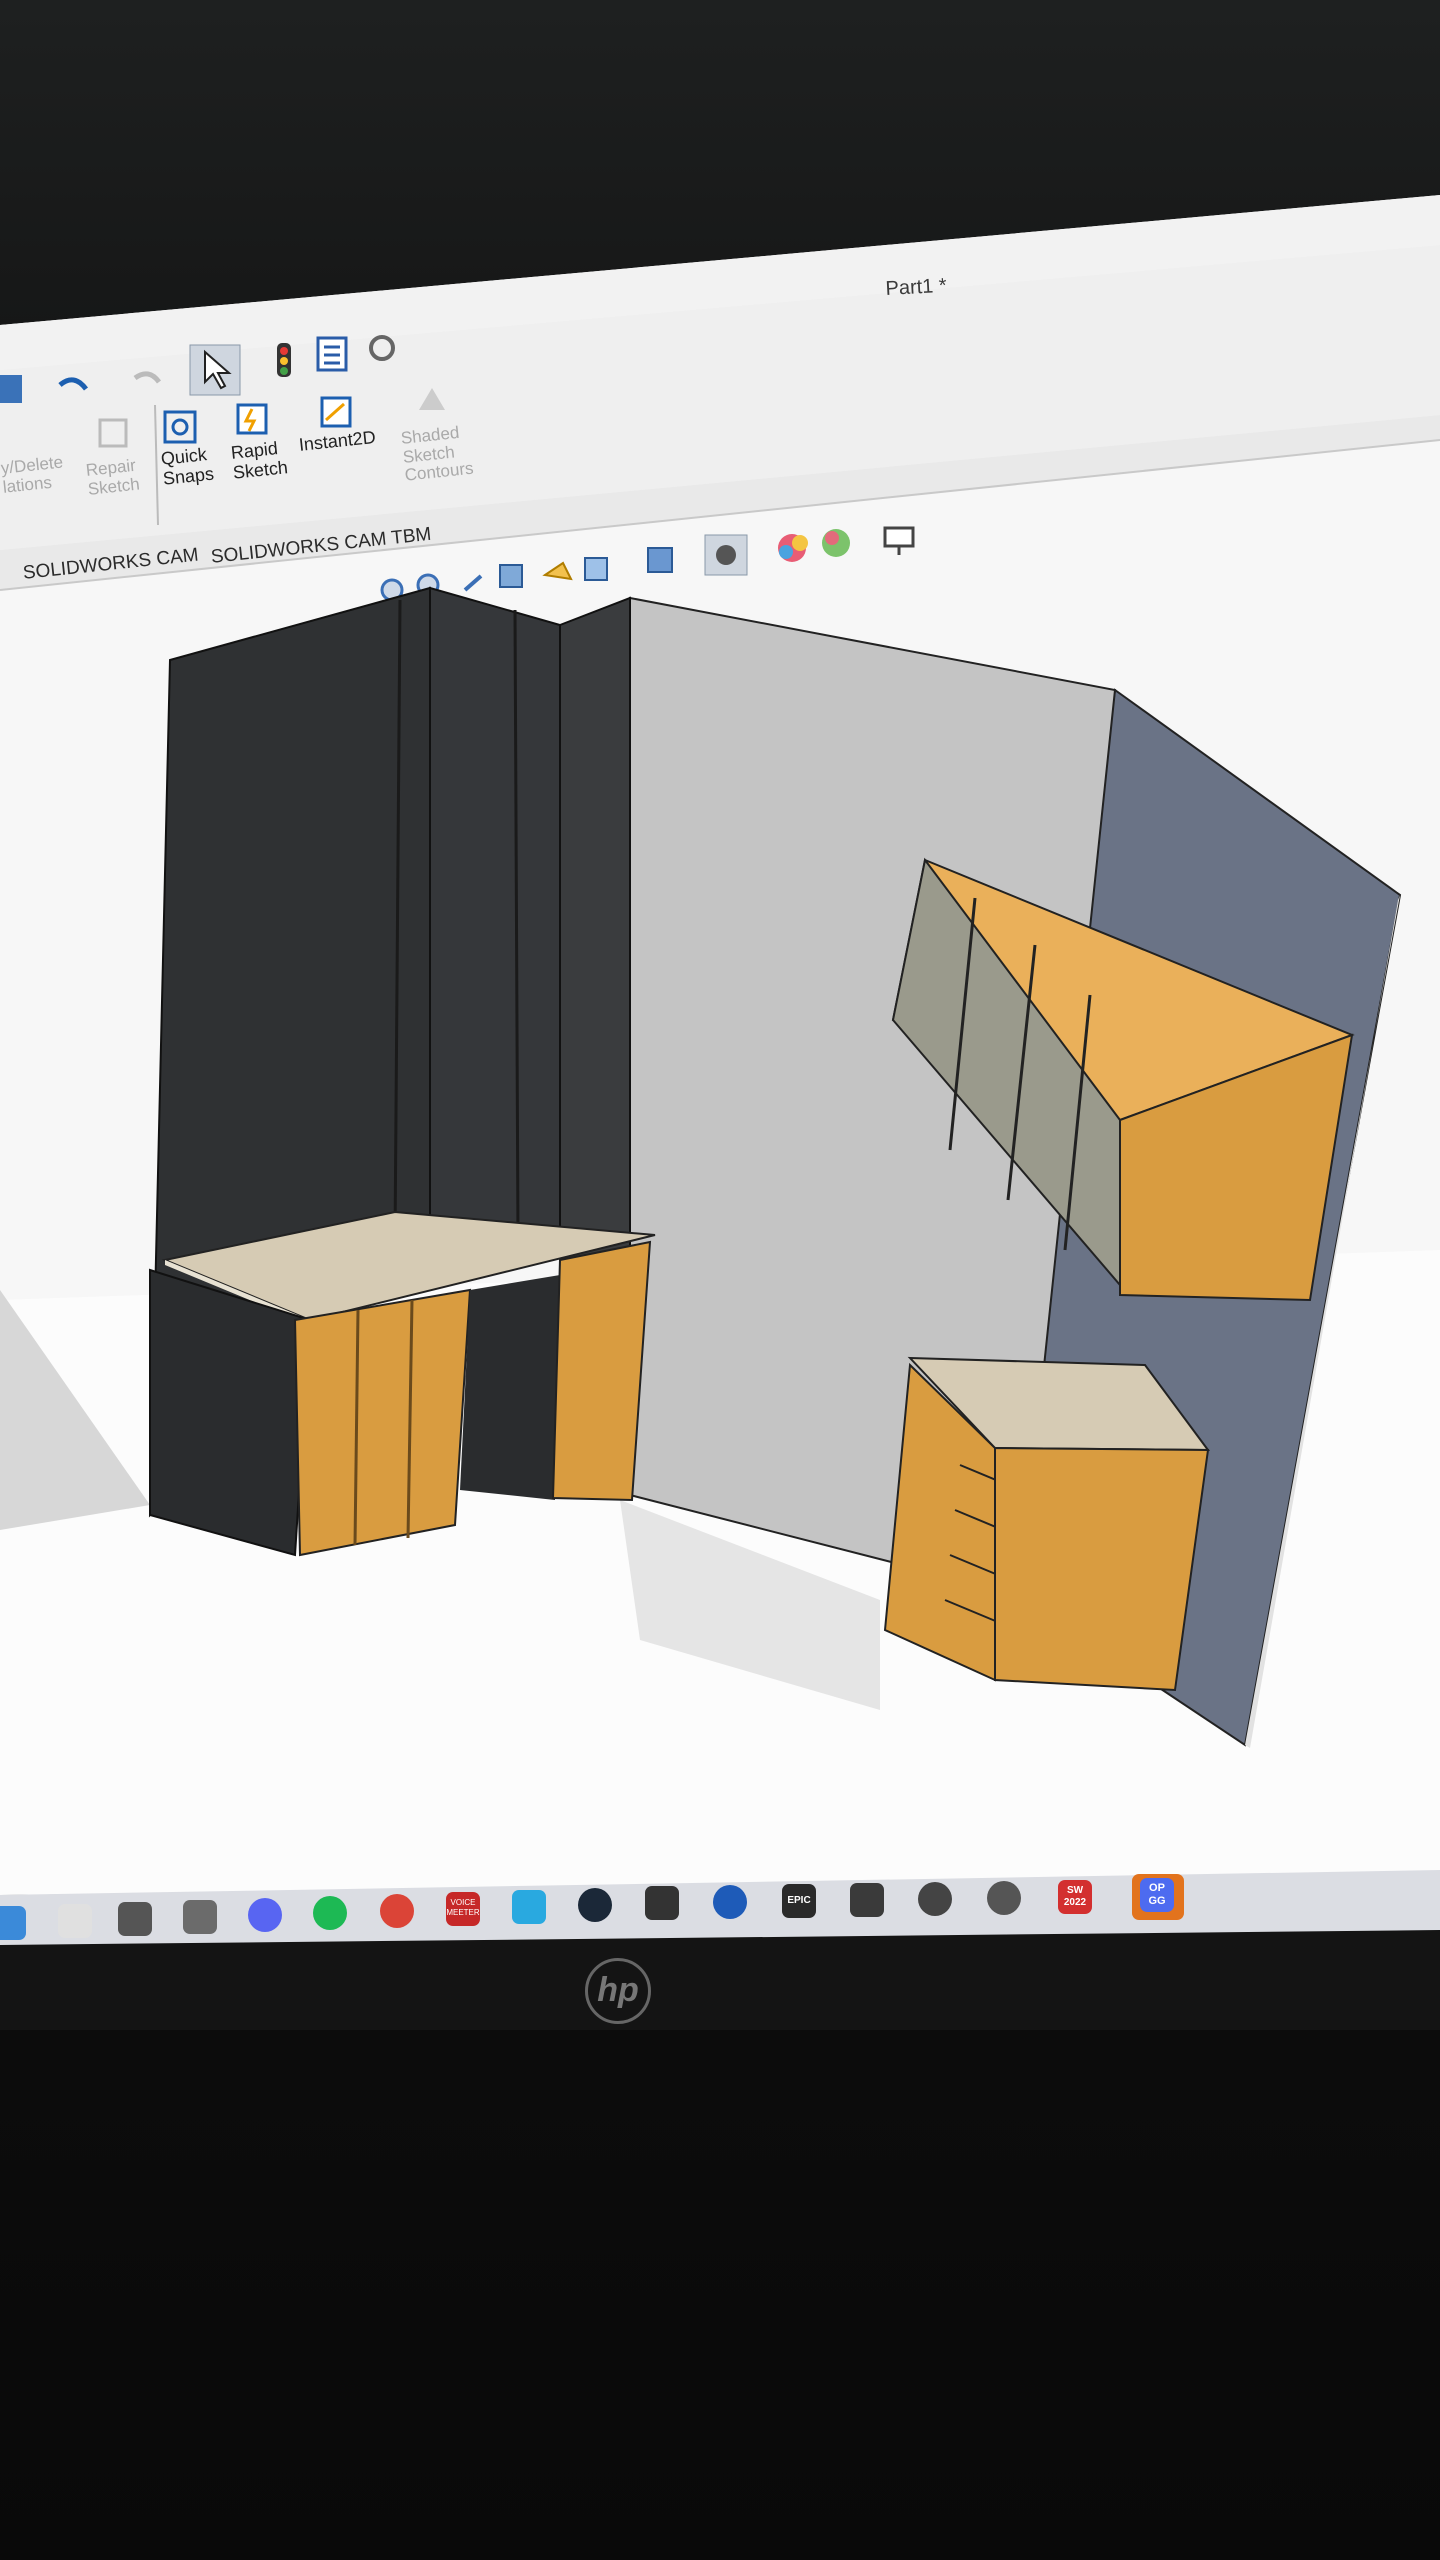  What do you see at coordinates (1102, 1569) in the screenshot?
I see `lower-cabinet-side` at bounding box center [1102, 1569].